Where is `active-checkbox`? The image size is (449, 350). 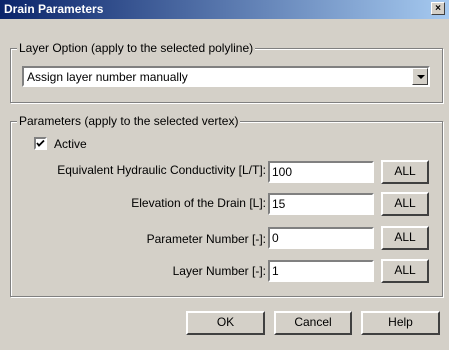
active-checkbox is located at coordinates (40, 143).